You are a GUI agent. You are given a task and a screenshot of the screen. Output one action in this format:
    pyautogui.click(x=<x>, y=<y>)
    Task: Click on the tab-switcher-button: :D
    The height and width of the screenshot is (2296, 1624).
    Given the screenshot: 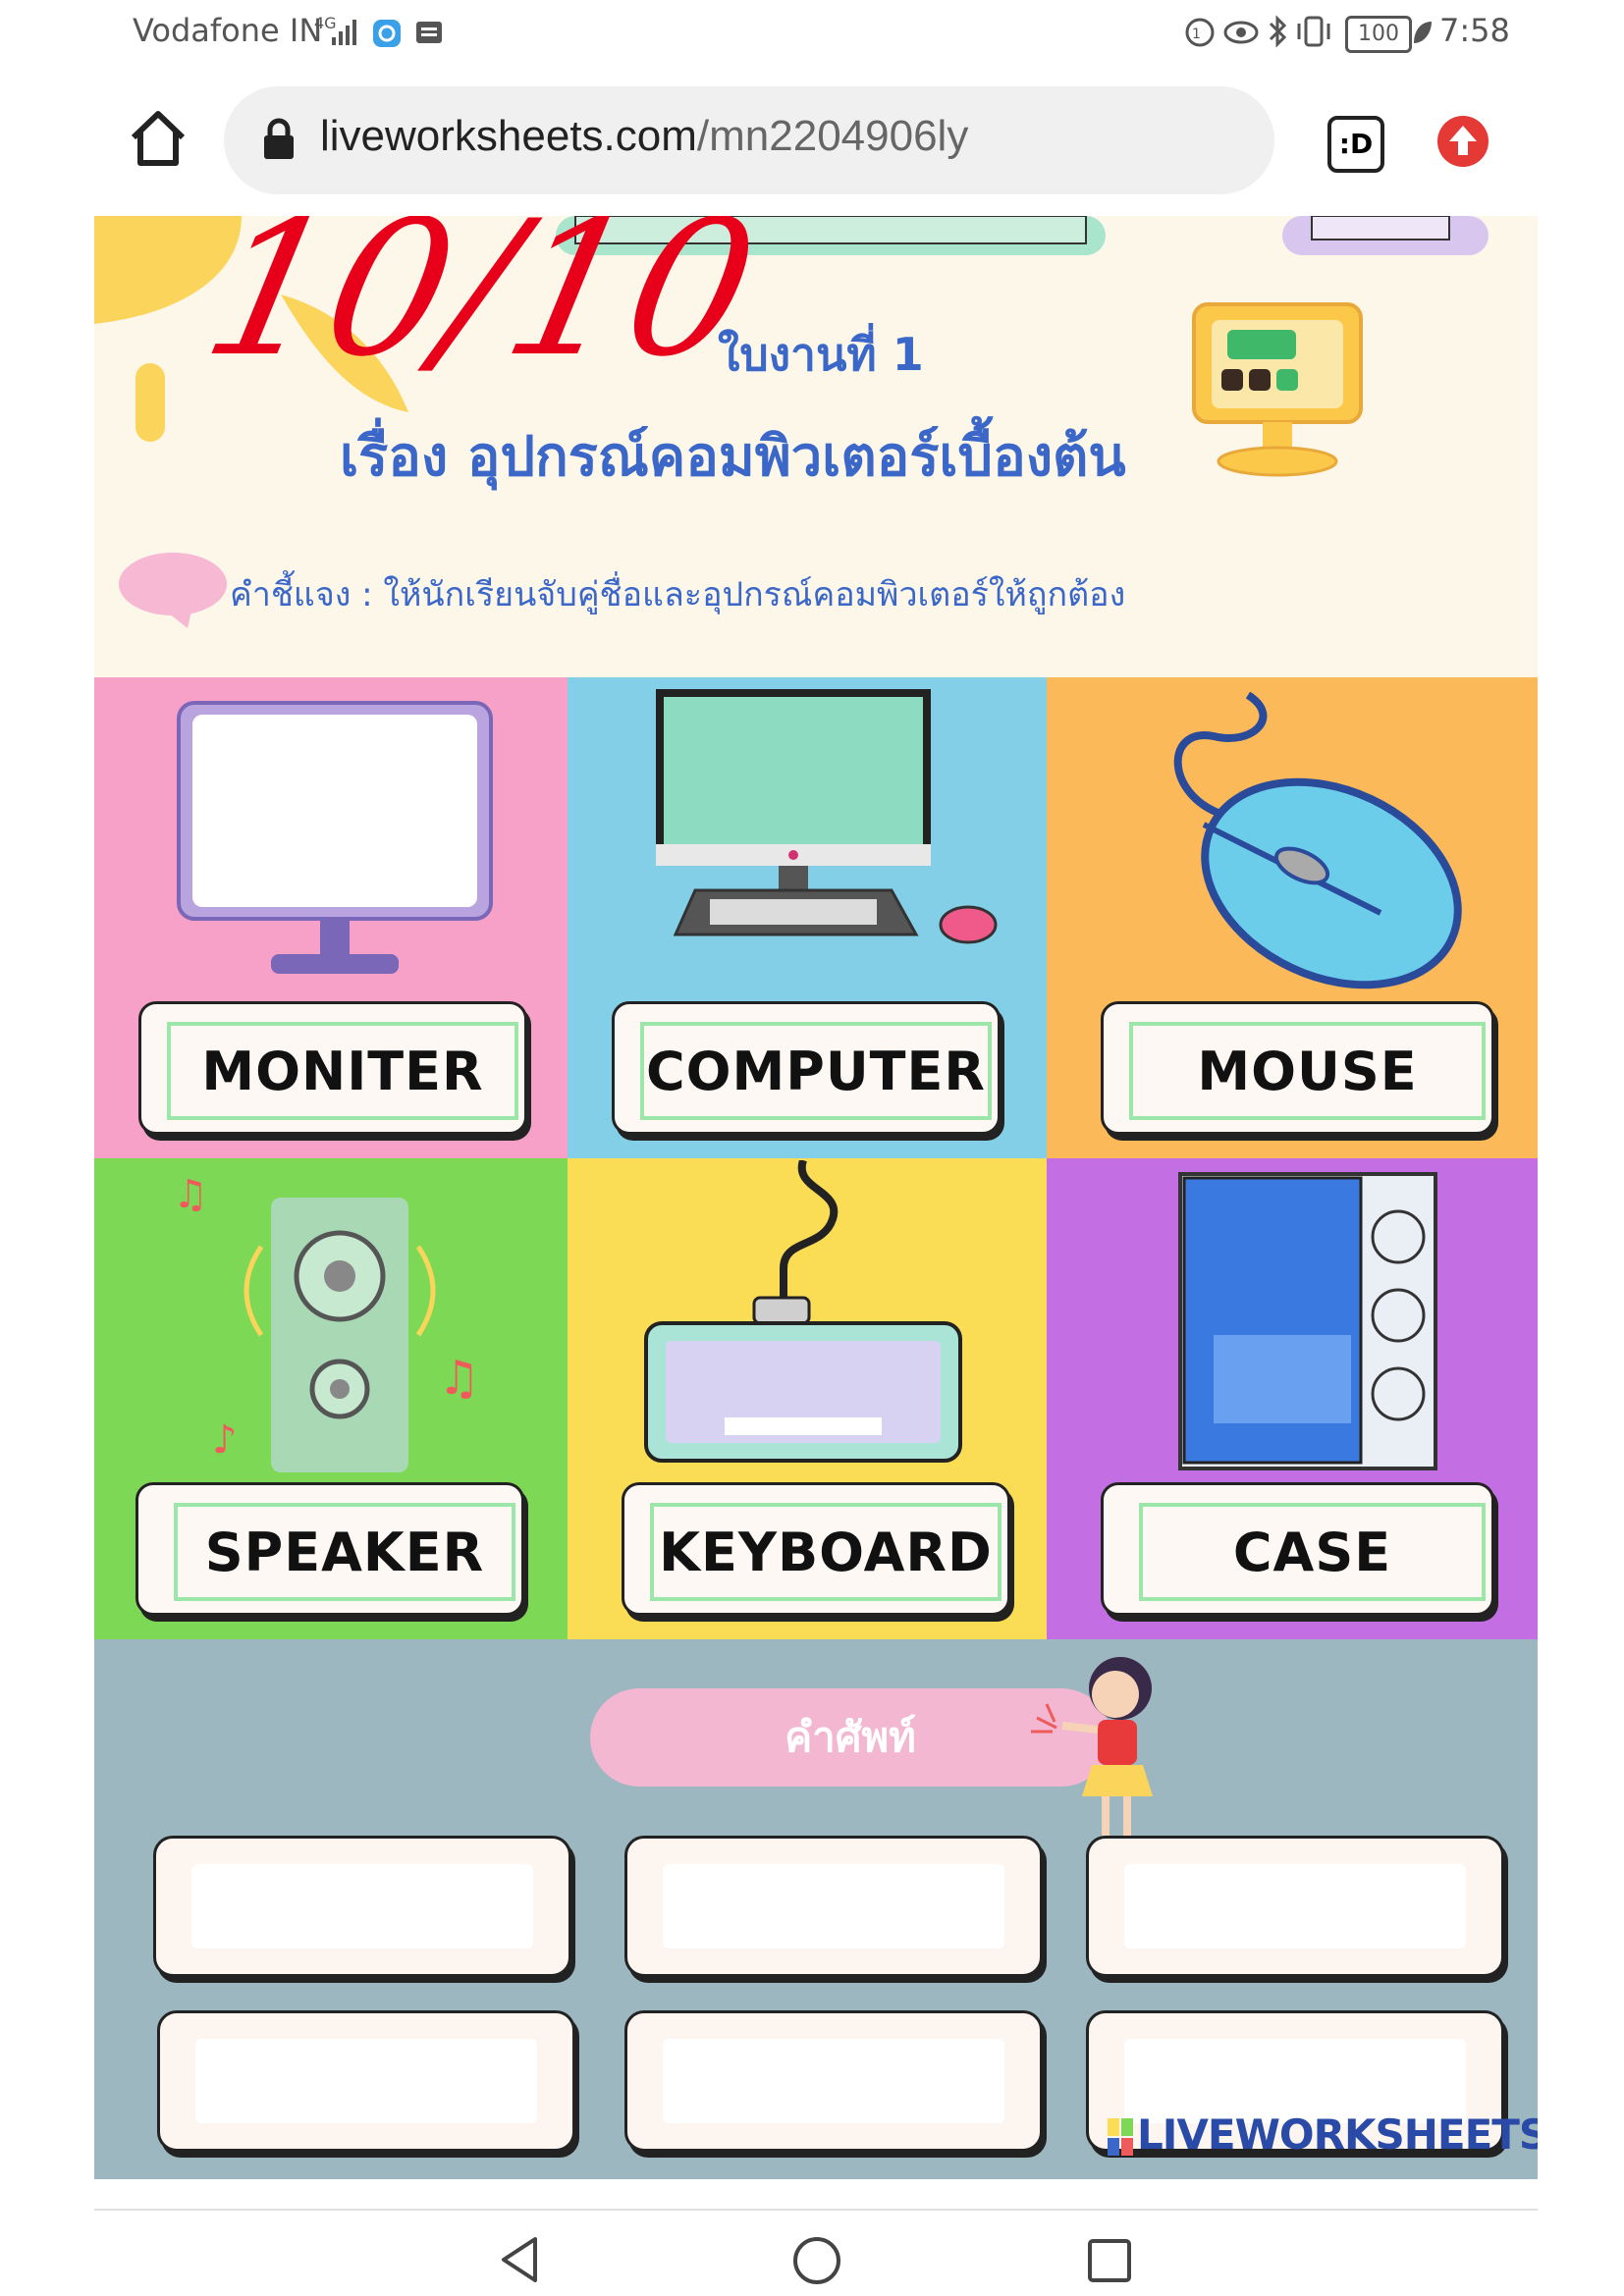 What is the action you would take?
    pyautogui.click(x=1355, y=145)
    